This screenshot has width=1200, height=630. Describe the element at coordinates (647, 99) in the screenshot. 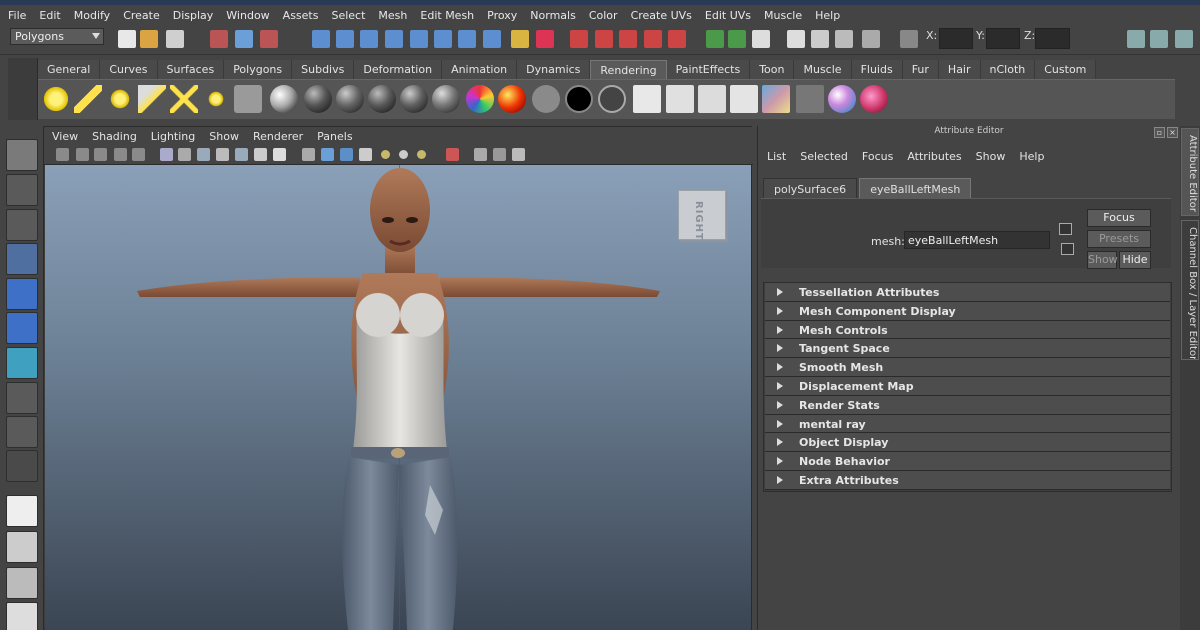

I see `render-clapboard-icon` at that location.